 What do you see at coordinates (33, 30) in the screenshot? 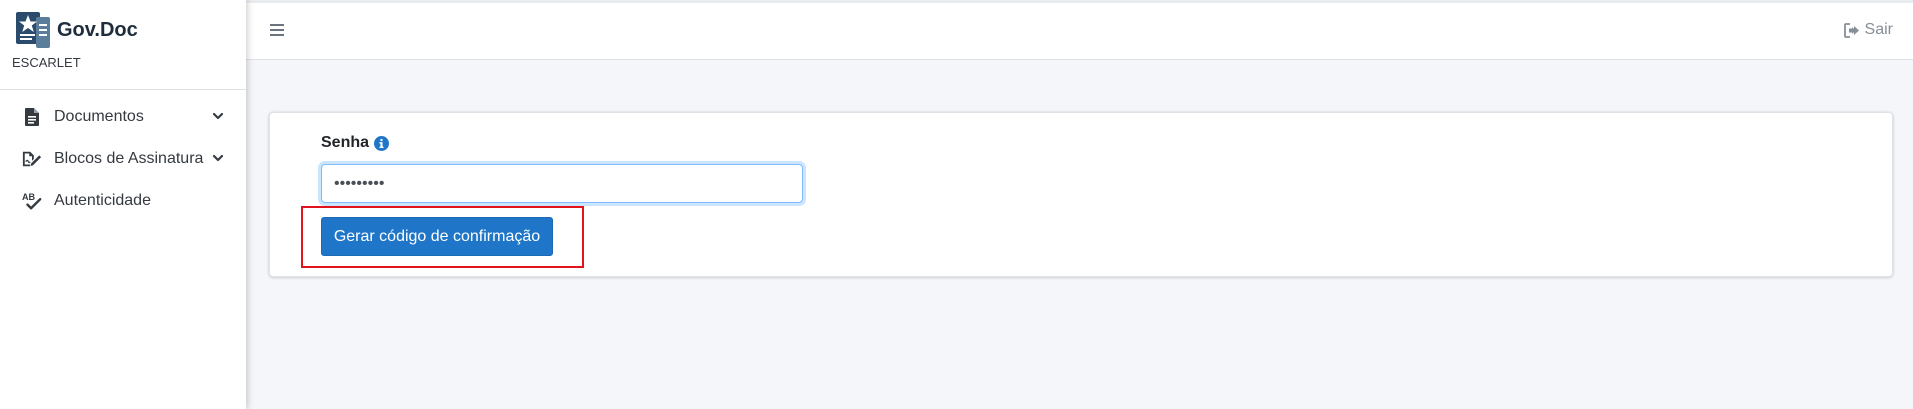
I see `gov-doc-logo-icon` at bounding box center [33, 30].